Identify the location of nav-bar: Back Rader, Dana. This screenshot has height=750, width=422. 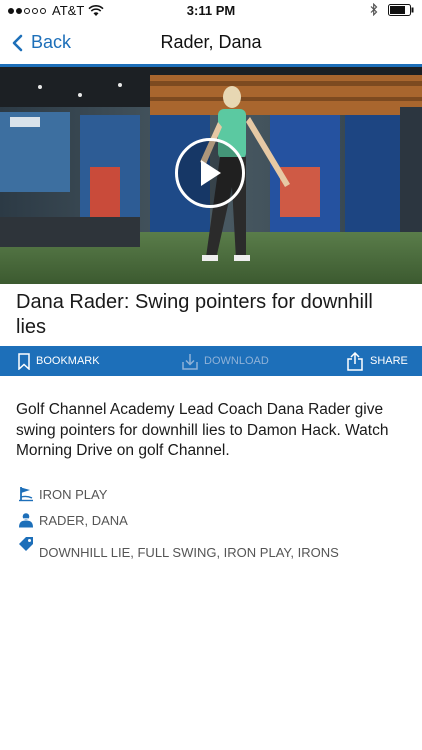
(211, 44).